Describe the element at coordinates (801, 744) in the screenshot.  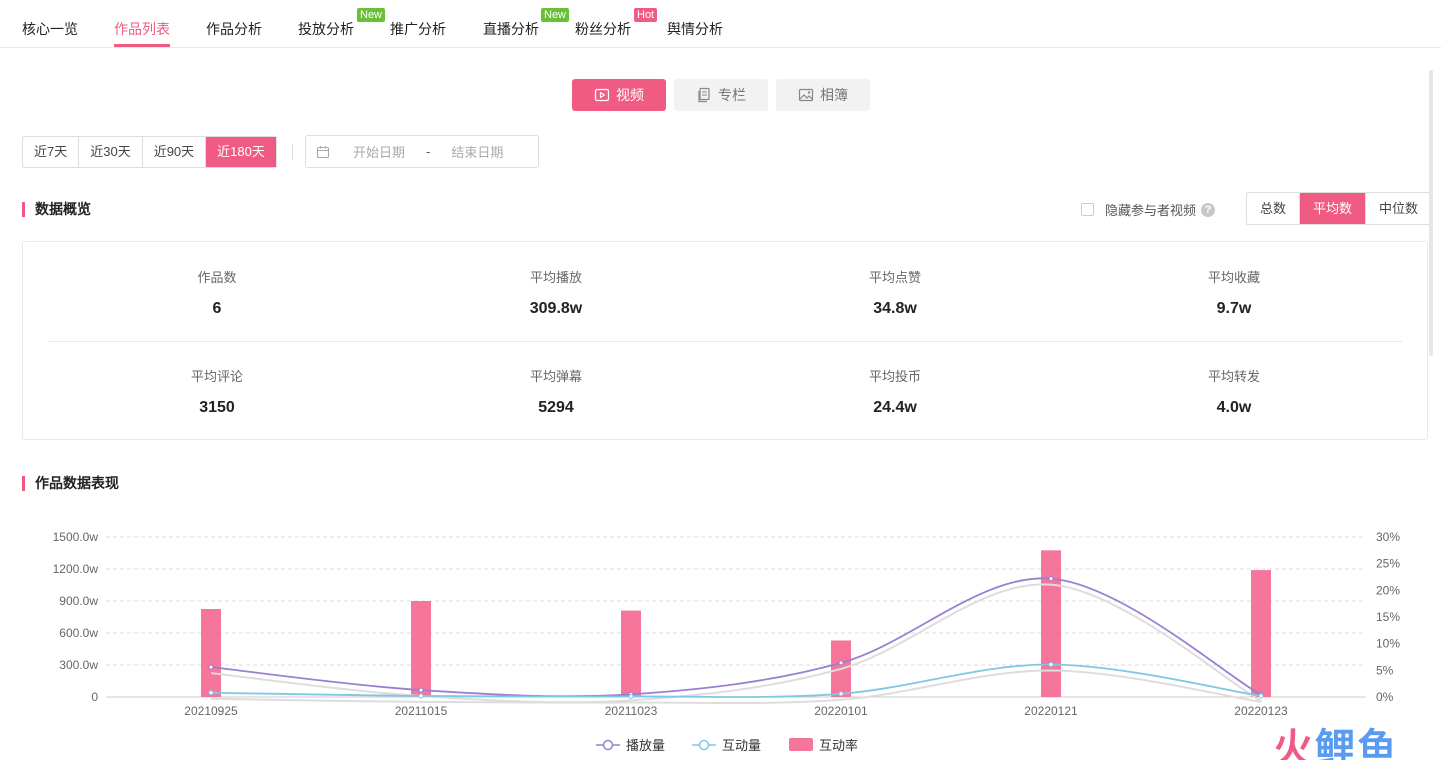
I see `bar-legend-icon` at that location.